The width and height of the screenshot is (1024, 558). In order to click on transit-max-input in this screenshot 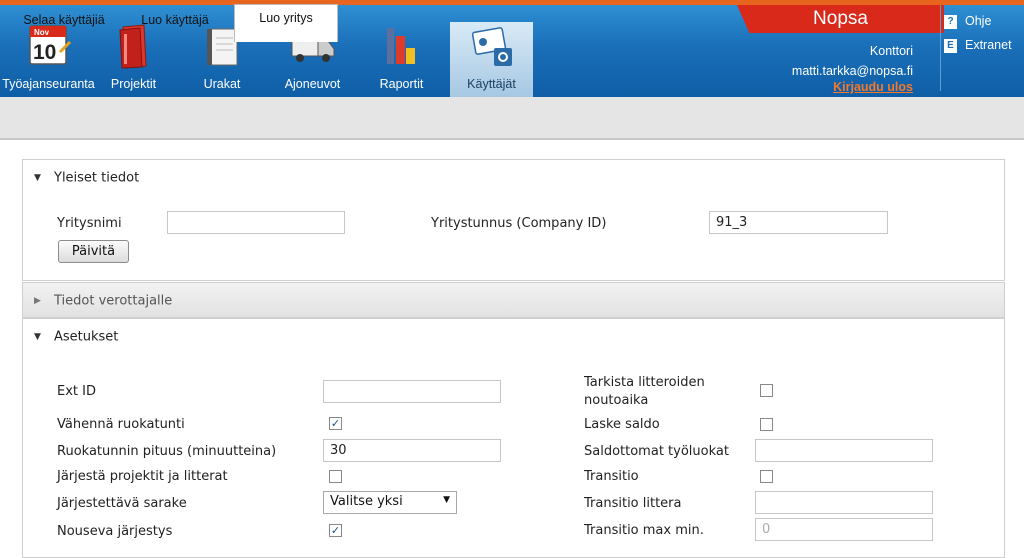, I will do `click(844, 529)`.